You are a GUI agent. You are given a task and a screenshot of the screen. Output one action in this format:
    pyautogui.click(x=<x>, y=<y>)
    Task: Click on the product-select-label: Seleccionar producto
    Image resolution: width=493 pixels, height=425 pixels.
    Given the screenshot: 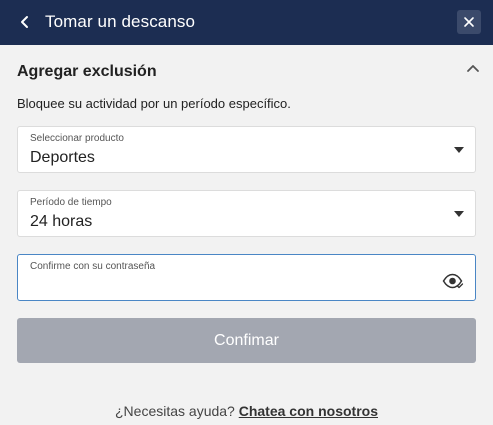 What is the action you would take?
    pyautogui.click(x=77, y=138)
    